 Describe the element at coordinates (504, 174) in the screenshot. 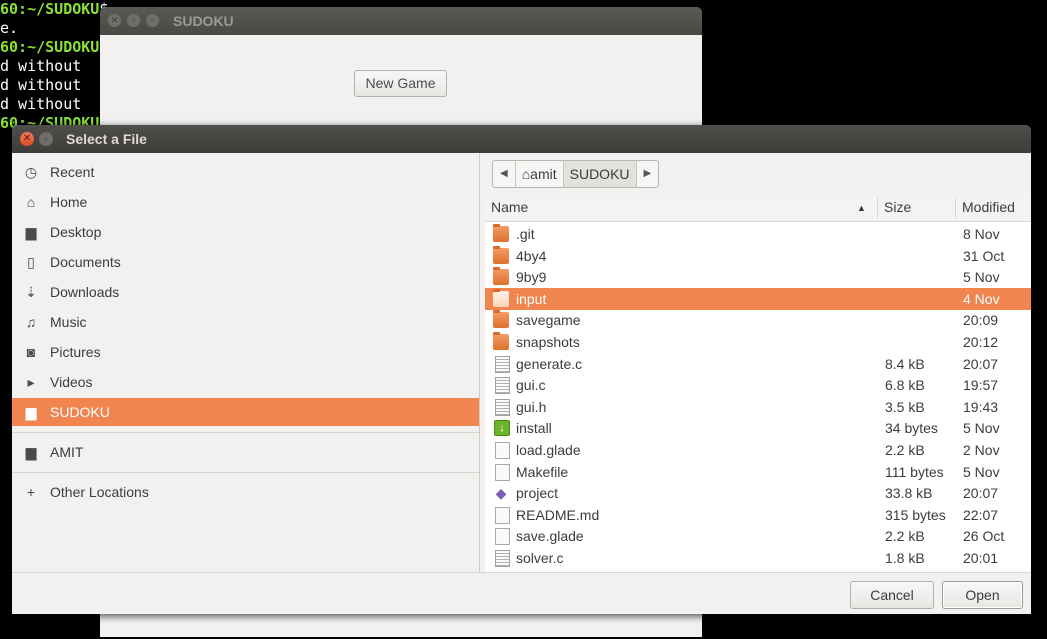

I see `path-back-icon: ◀` at that location.